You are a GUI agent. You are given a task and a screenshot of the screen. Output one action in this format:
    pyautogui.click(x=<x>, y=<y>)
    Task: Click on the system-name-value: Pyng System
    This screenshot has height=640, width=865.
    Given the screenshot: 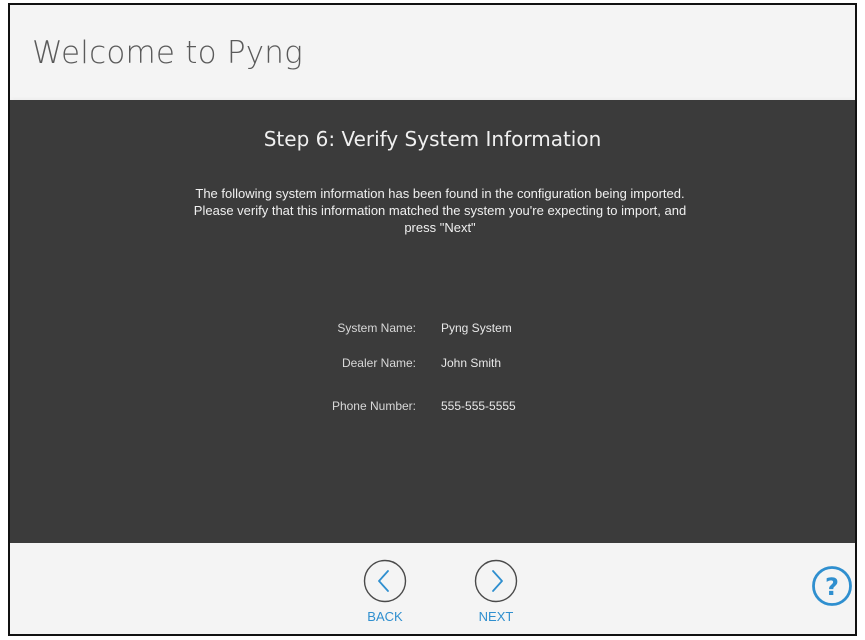 What is the action you would take?
    pyautogui.click(x=476, y=328)
    